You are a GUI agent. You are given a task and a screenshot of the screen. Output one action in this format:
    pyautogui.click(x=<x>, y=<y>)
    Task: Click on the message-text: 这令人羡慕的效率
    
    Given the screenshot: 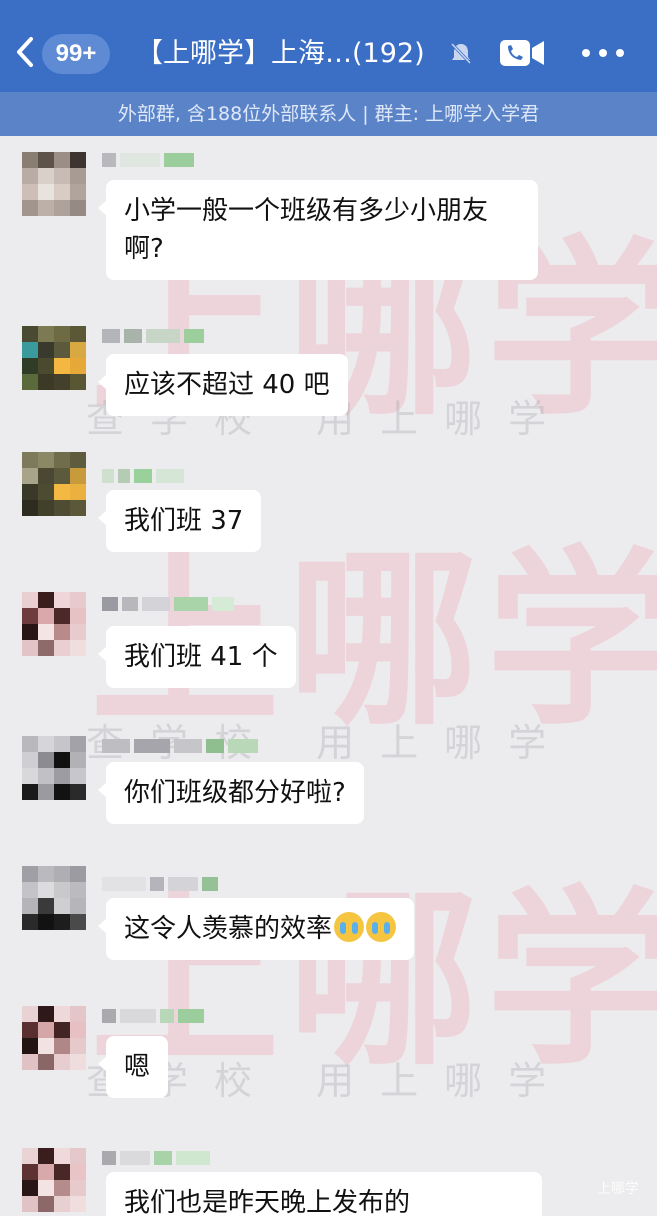 What is the action you would take?
    pyautogui.click(x=228, y=929)
    